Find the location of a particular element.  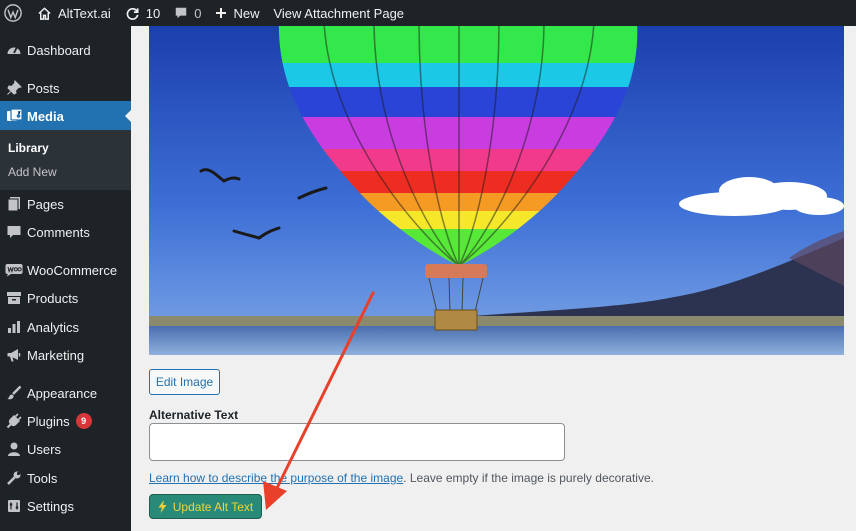

sidebar-item-marketing: Marketing is located at coordinates (65, 355).